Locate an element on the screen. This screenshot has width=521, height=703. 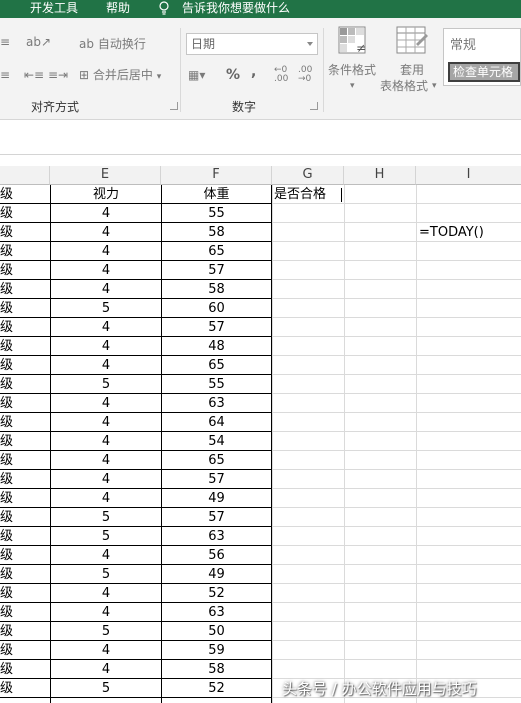
increase-indent-icon: ≡⇥ is located at coordinates (58, 75).